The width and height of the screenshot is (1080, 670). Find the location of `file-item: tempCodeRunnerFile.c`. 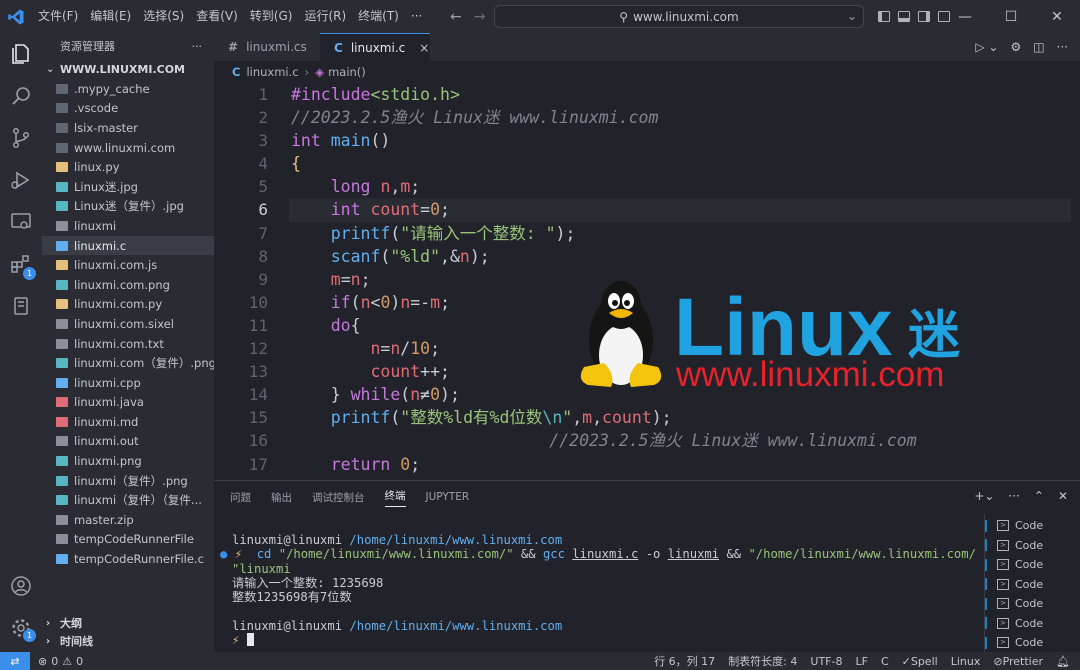

file-item: tempCodeRunnerFile.c is located at coordinates (128, 559).